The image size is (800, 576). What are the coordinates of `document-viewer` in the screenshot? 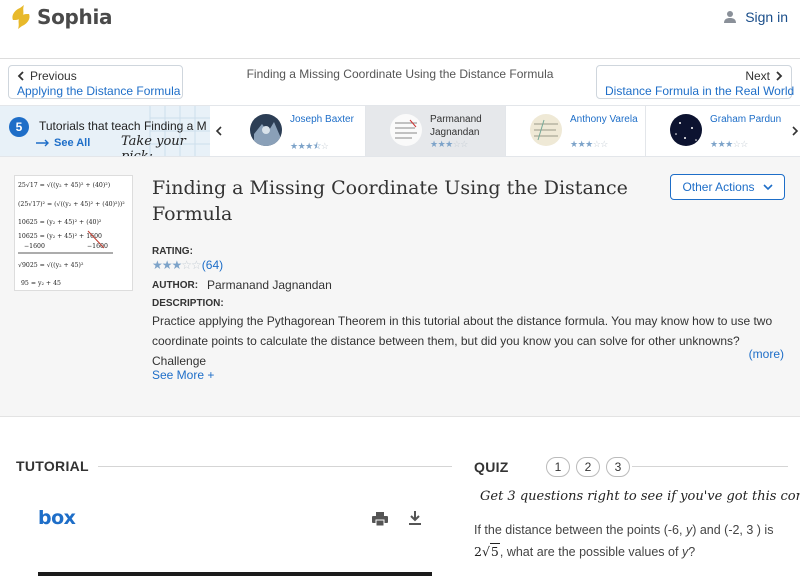 It's located at (235, 574).